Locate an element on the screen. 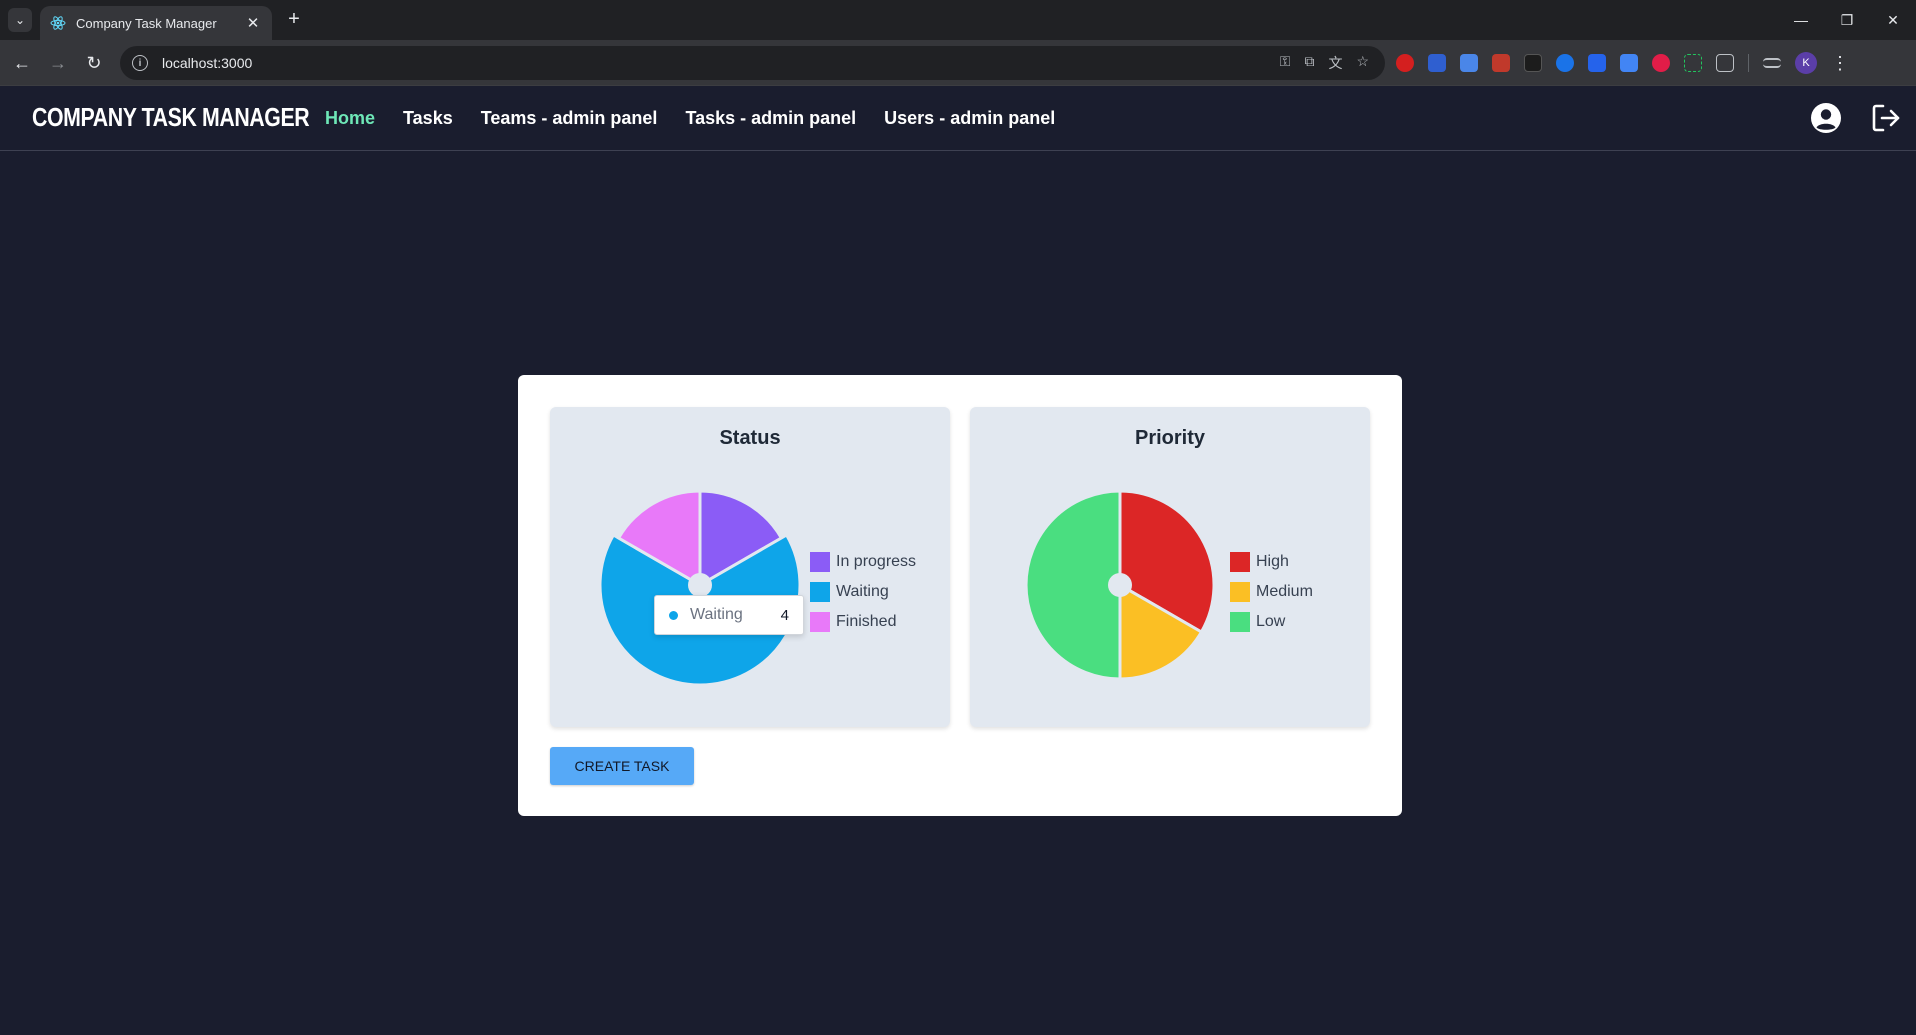 This screenshot has height=1035, width=1916. password-key-icon: ⚿ is located at coordinates (1285, 63).